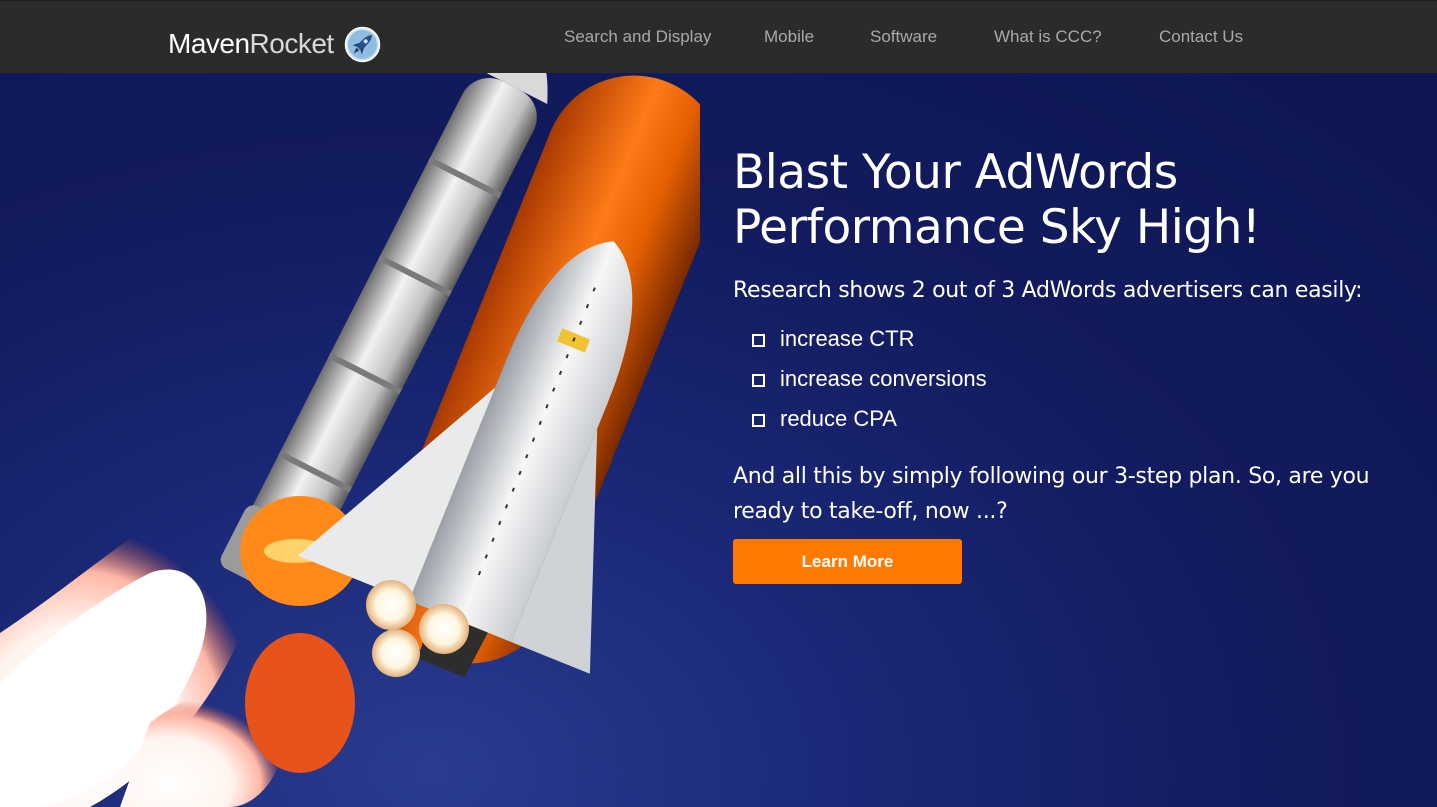 This screenshot has width=1437, height=807. I want to click on nav-link-search-and-display: Search and Display, so click(637, 37).